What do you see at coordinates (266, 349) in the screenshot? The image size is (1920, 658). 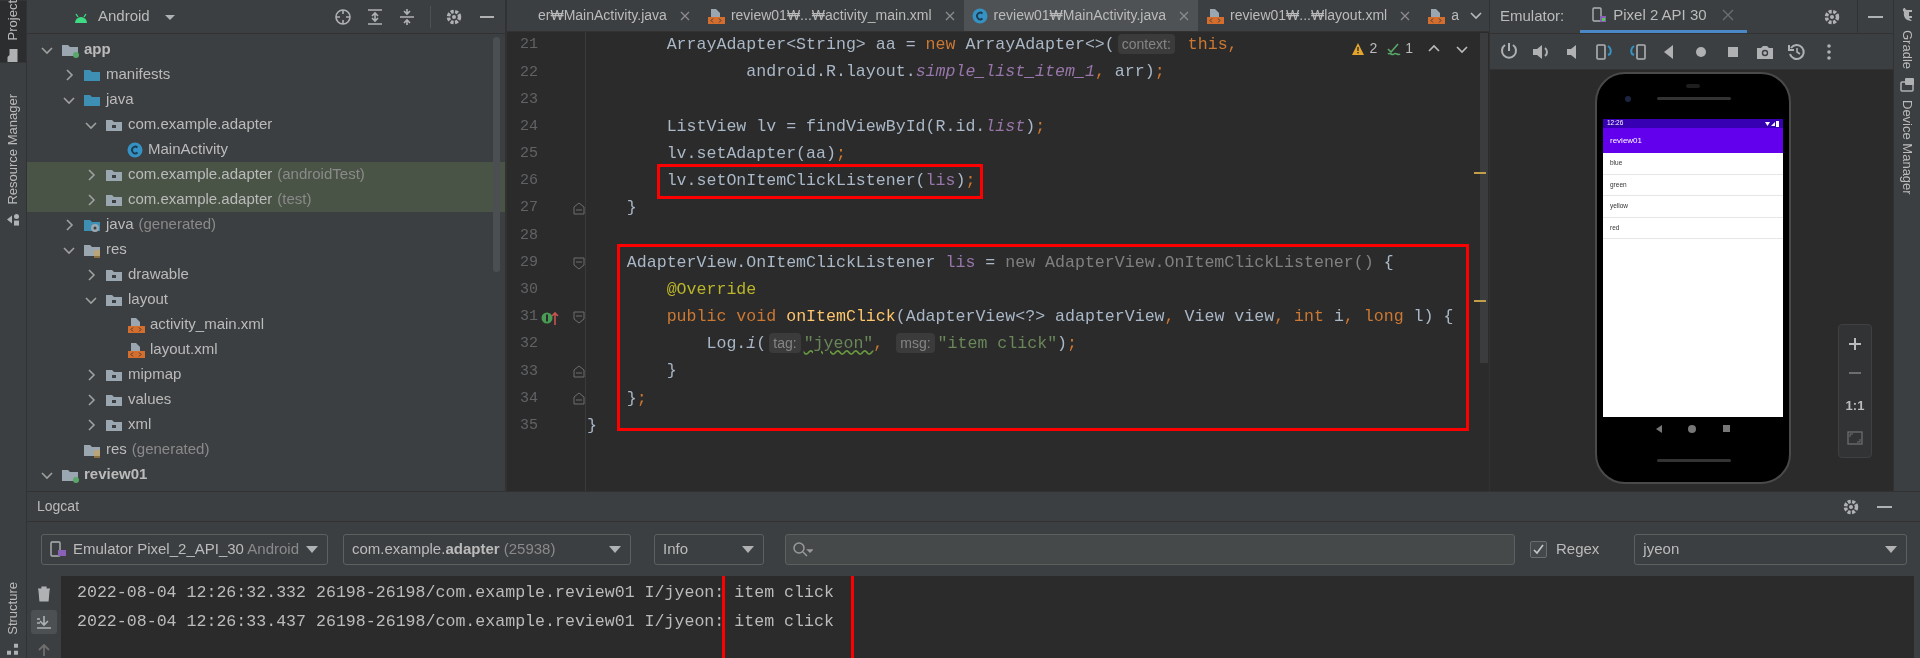 I see `tree-item: layout.xml` at bounding box center [266, 349].